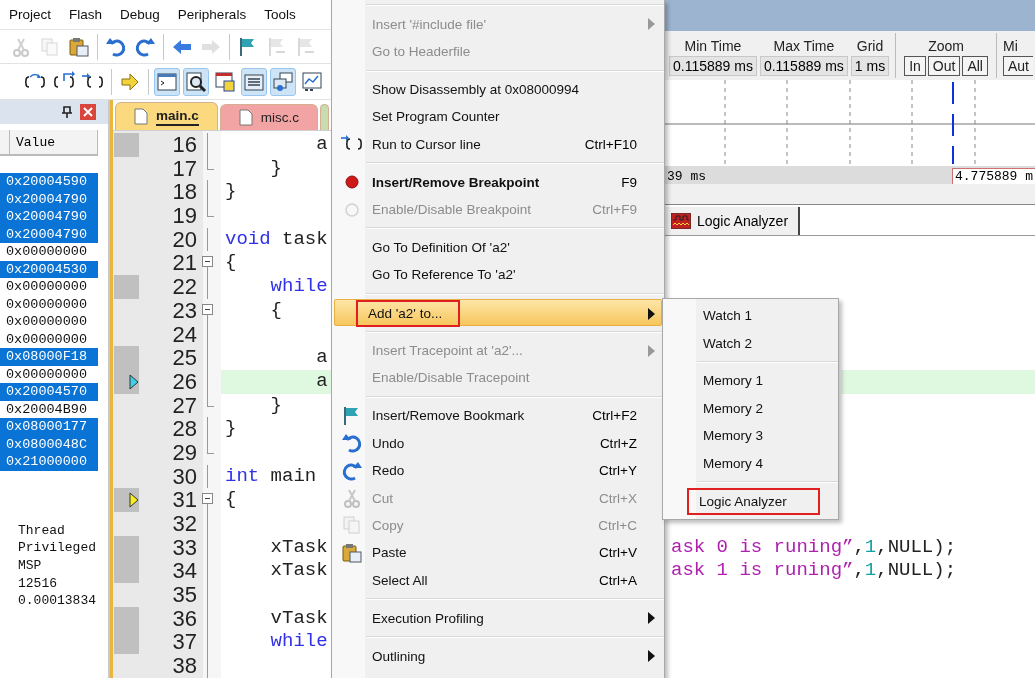 This screenshot has height=678, width=1035. Describe the element at coordinates (184, 429) in the screenshot. I see `line-number: 28` at that location.